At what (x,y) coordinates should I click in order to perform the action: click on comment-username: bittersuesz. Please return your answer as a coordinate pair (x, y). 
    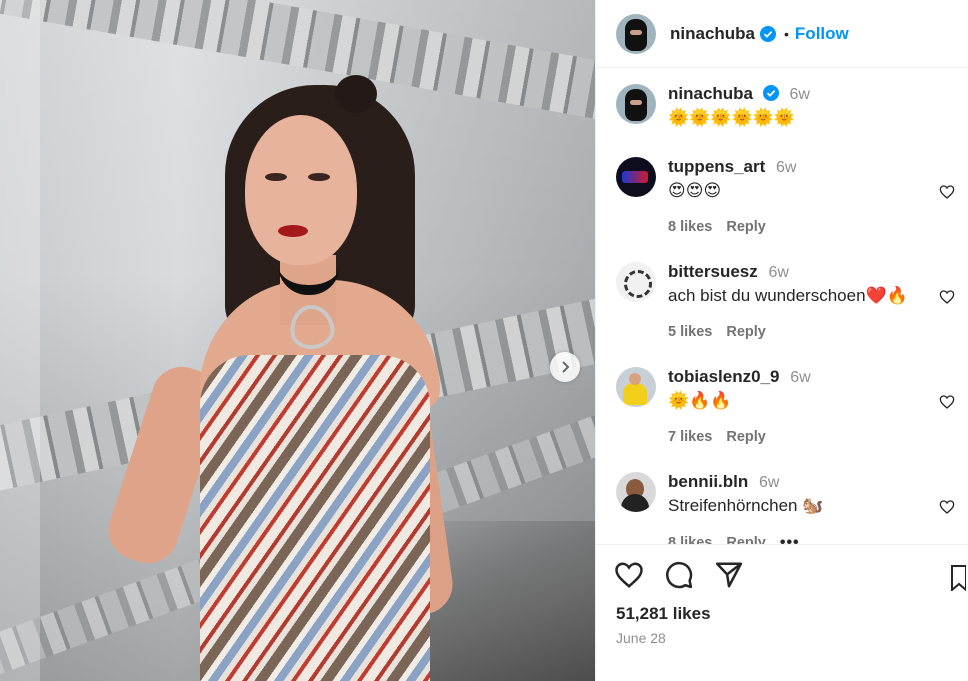
    Looking at the image, I should click on (713, 271).